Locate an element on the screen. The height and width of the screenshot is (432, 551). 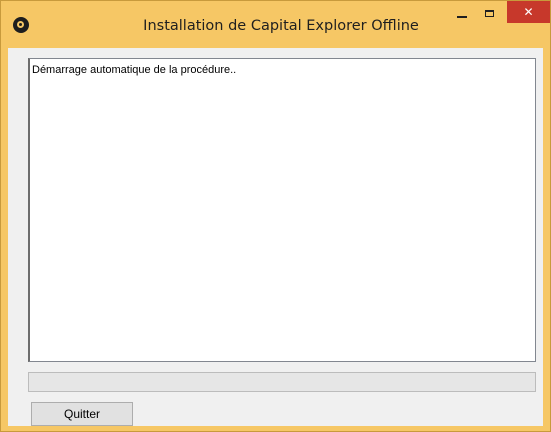
close-icon: ✕ is located at coordinates (528, 12).